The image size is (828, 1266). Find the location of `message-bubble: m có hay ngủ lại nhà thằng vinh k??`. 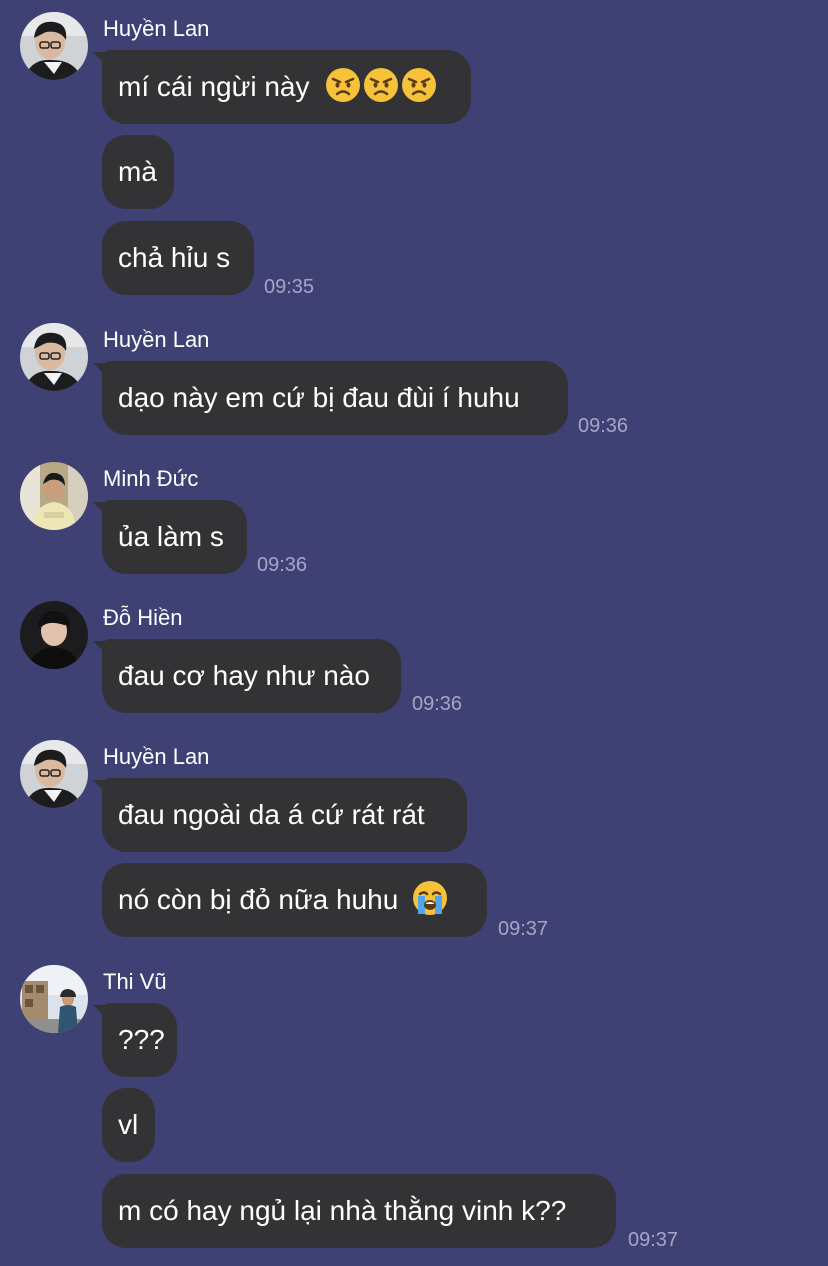

message-bubble: m có hay ngủ lại nhà thằng vinh k?? is located at coordinates (359, 1211).